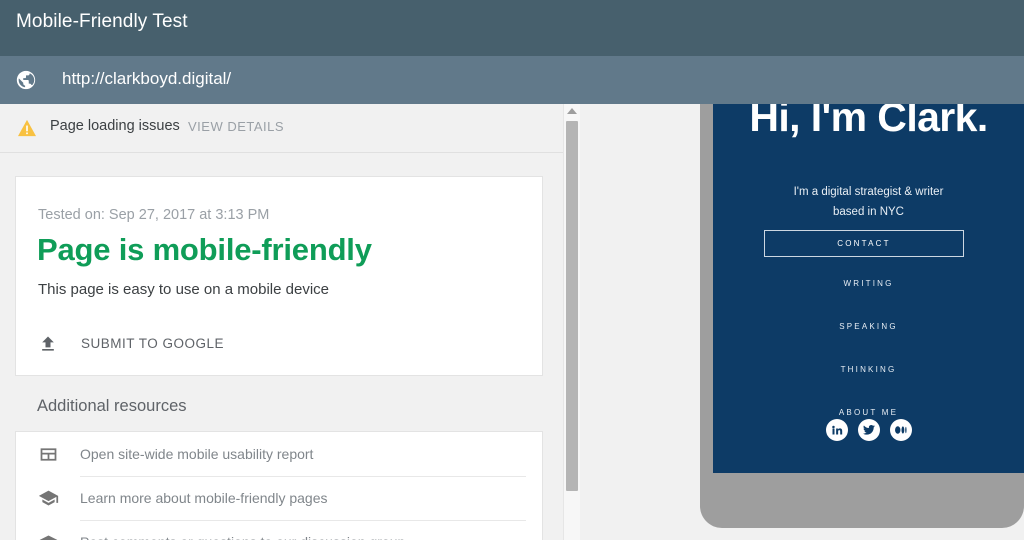 This screenshot has width=1024, height=540. What do you see at coordinates (868, 326) in the screenshot?
I see `preview-nav-speaking: SPEAKING` at bounding box center [868, 326].